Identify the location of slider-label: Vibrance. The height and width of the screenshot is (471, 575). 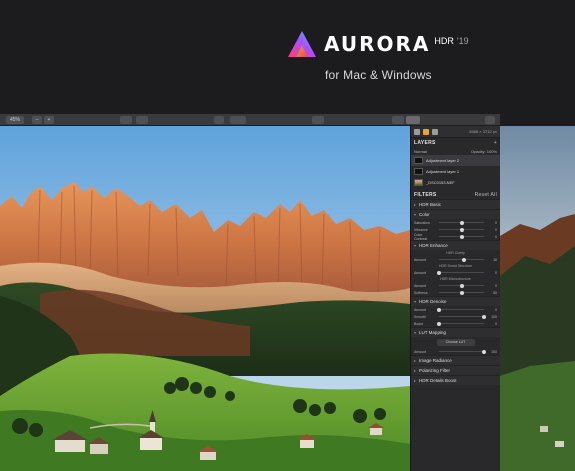
(421, 229).